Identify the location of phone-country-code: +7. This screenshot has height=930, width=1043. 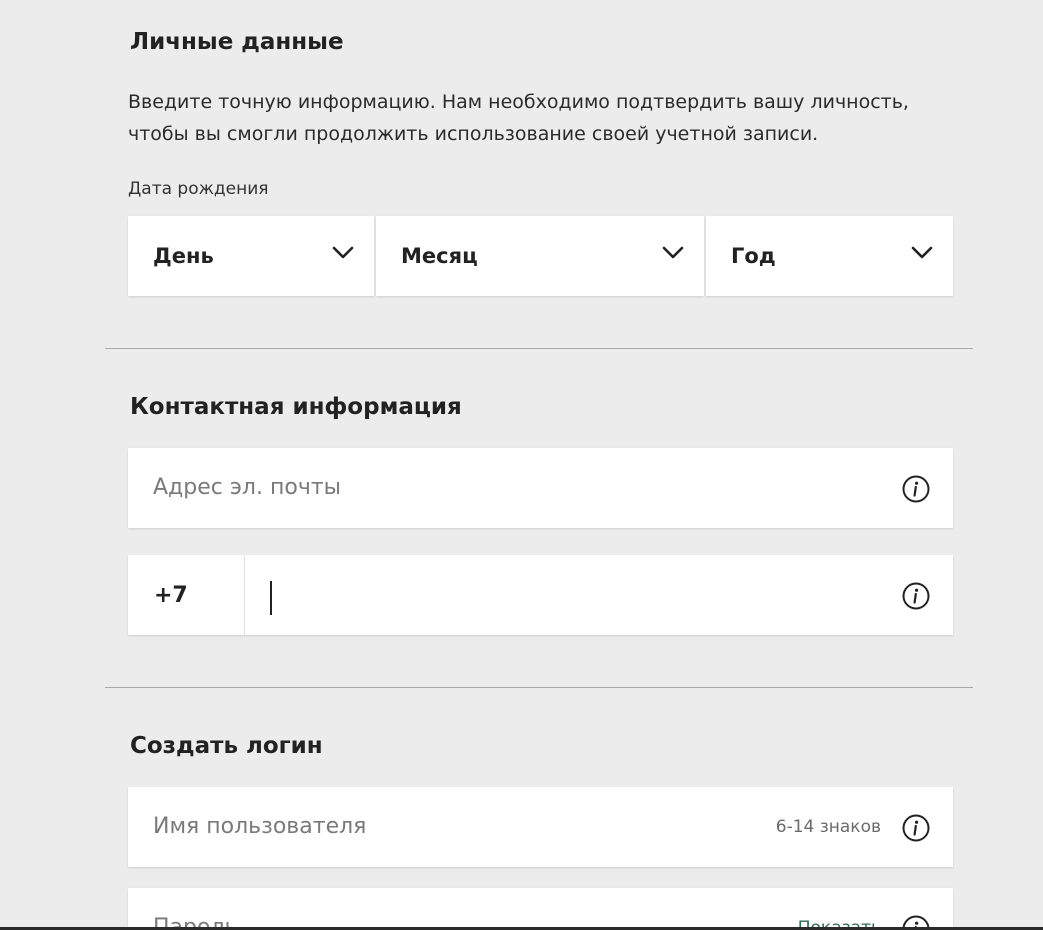
(186, 595).